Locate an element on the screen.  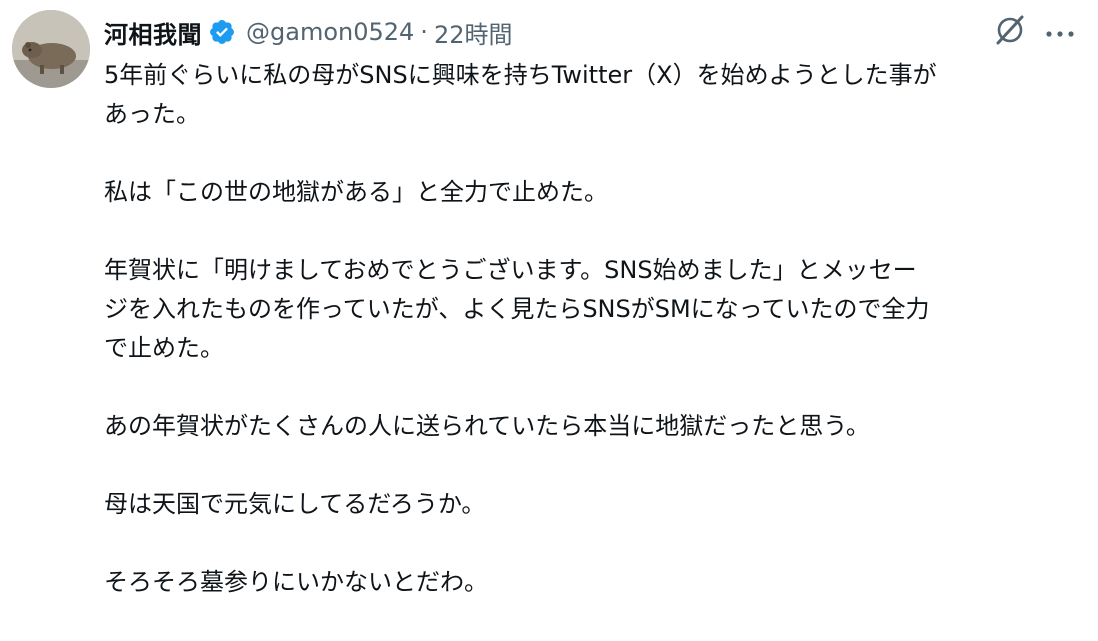
more-dots-icon is located at coordinates (1060, 32).